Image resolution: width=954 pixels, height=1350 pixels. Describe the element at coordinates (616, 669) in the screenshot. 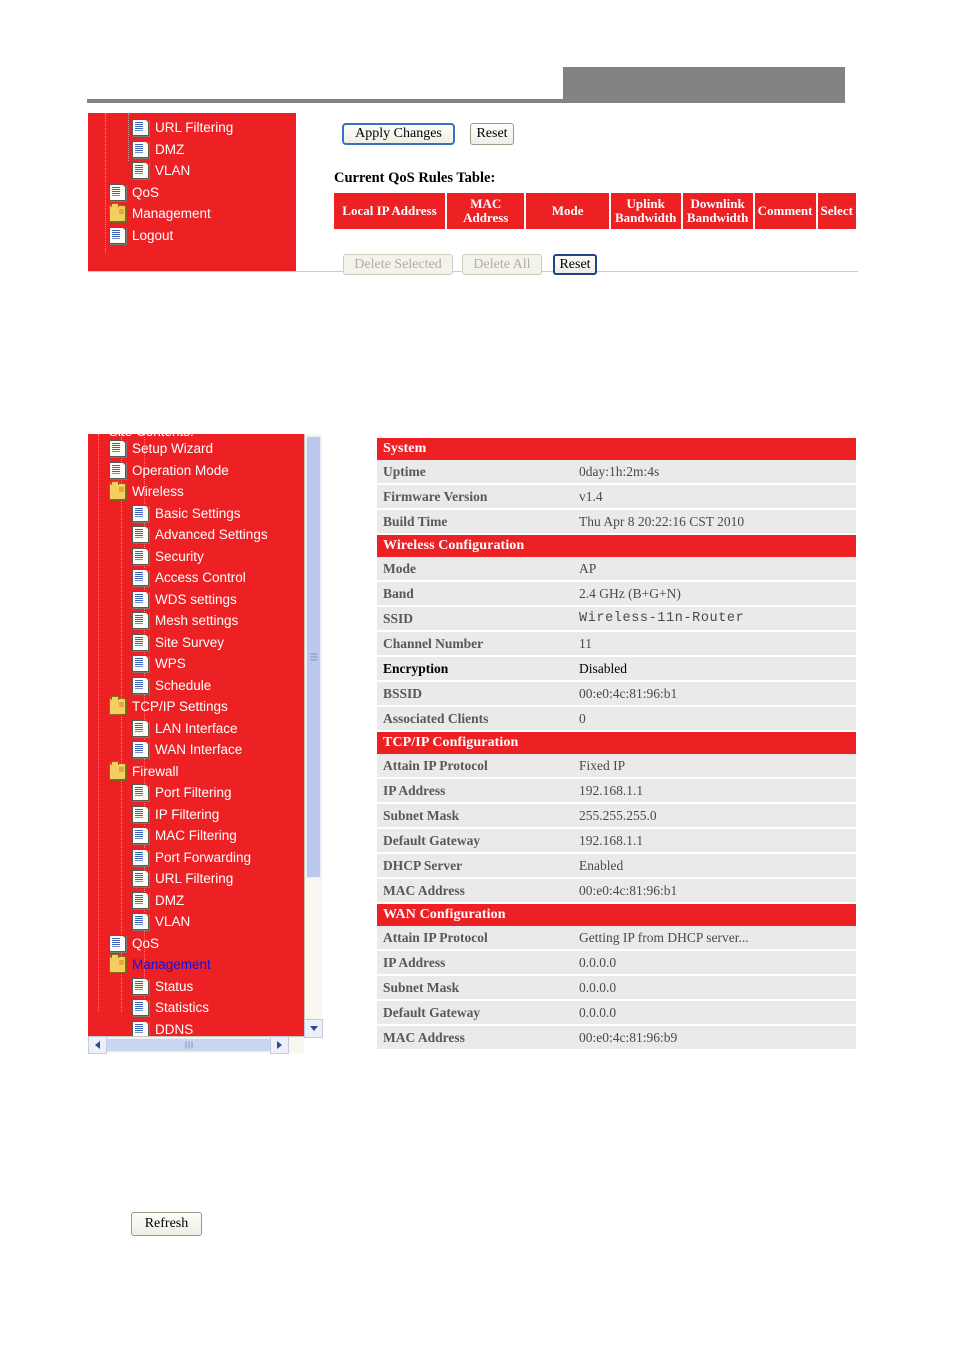

I see `status-row: Encryption Disabled` at that location.